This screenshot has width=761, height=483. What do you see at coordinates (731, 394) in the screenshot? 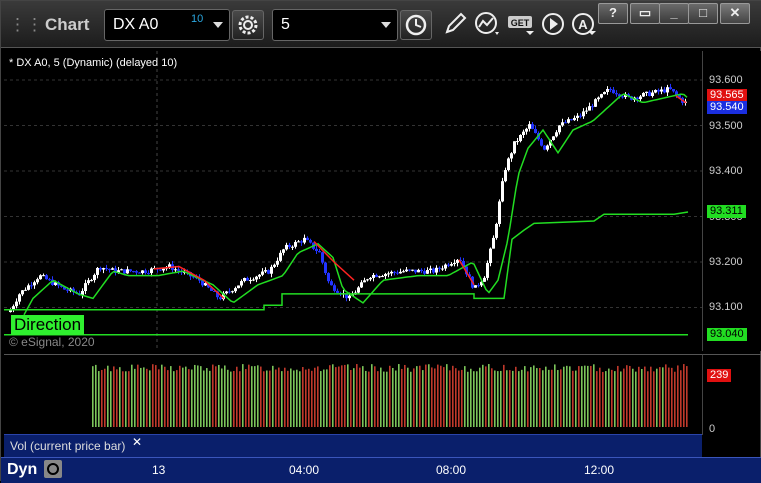
I see `volume-axis: 239 0` at bounding box center [731, 394].